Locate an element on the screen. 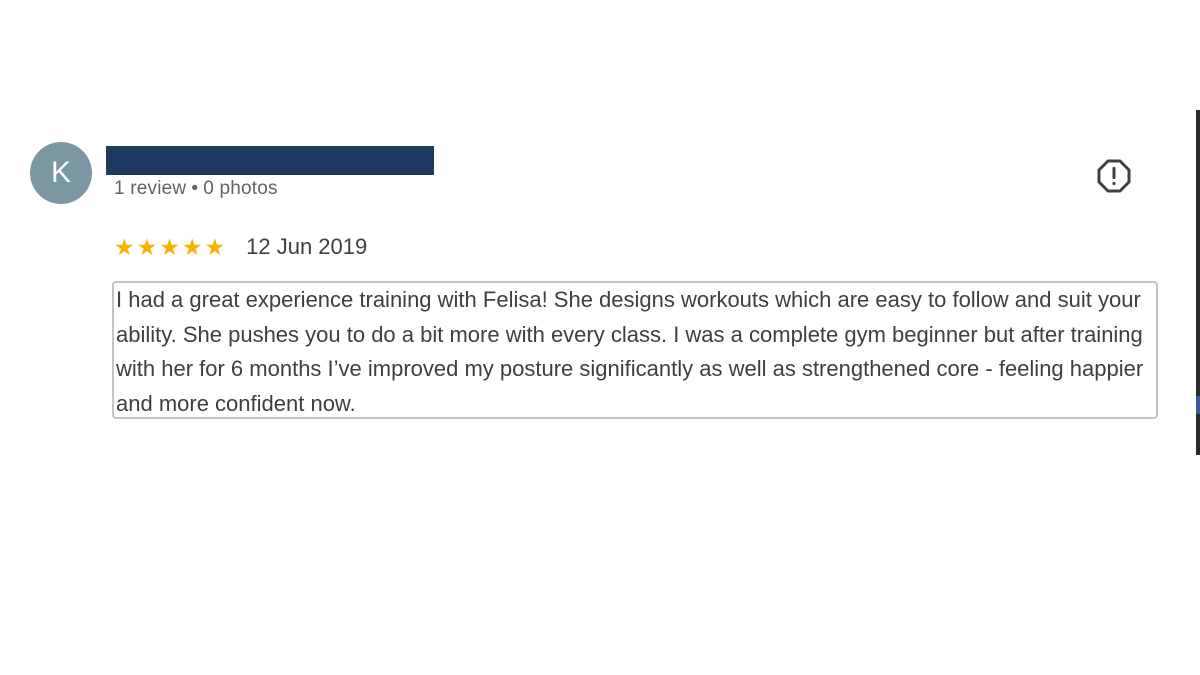 Image resolution: width=1200 pixels, height=675 pixels. report-flag-icon is located at coordinates (1114, 176).